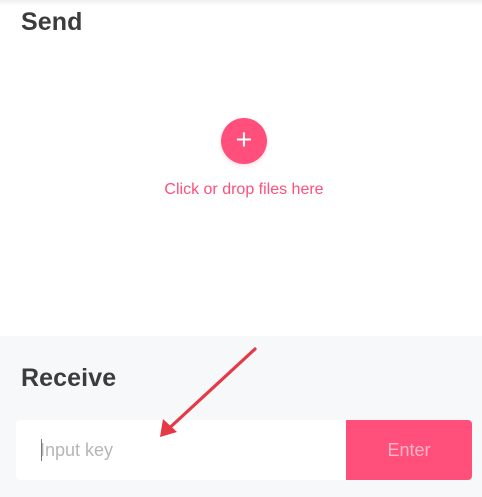 The image size is (482, 497). Describe the element at coordinates (181, 450) in the screenshot. I see `key-input` at that location.